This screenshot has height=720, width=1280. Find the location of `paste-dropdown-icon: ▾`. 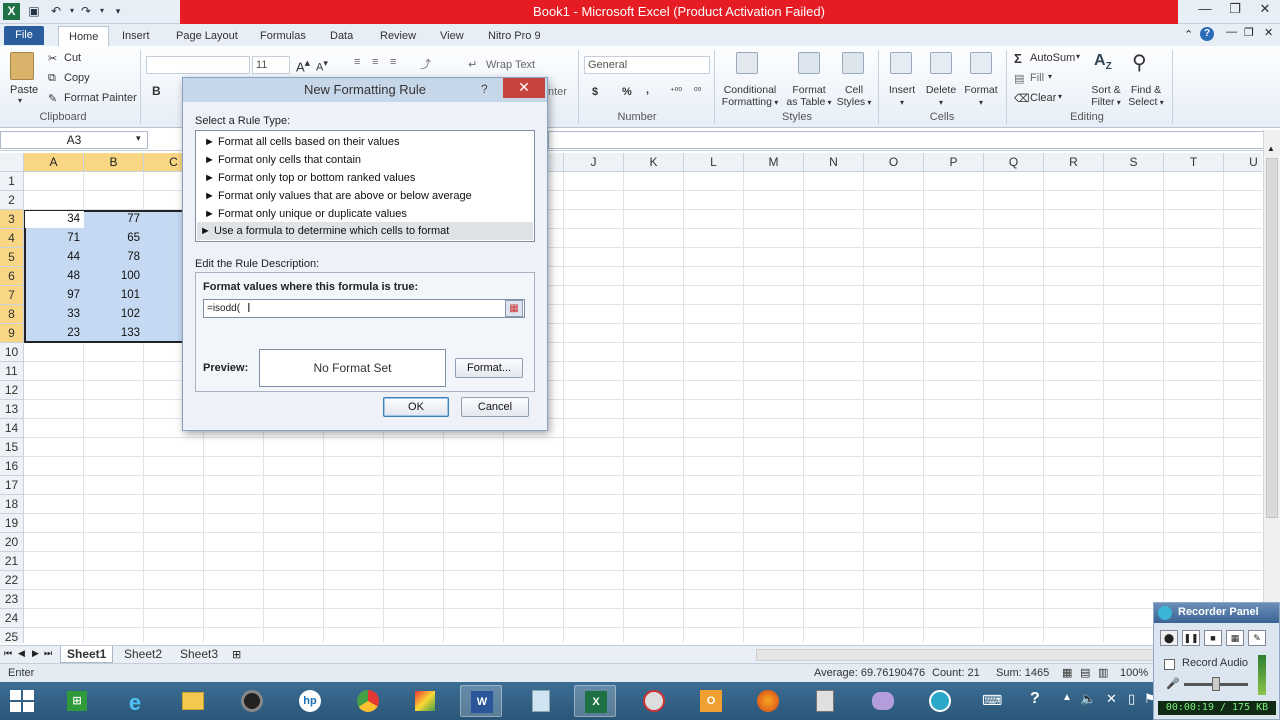

paste-dropdown-icon: ▾ is located at coordinates (20, 100).